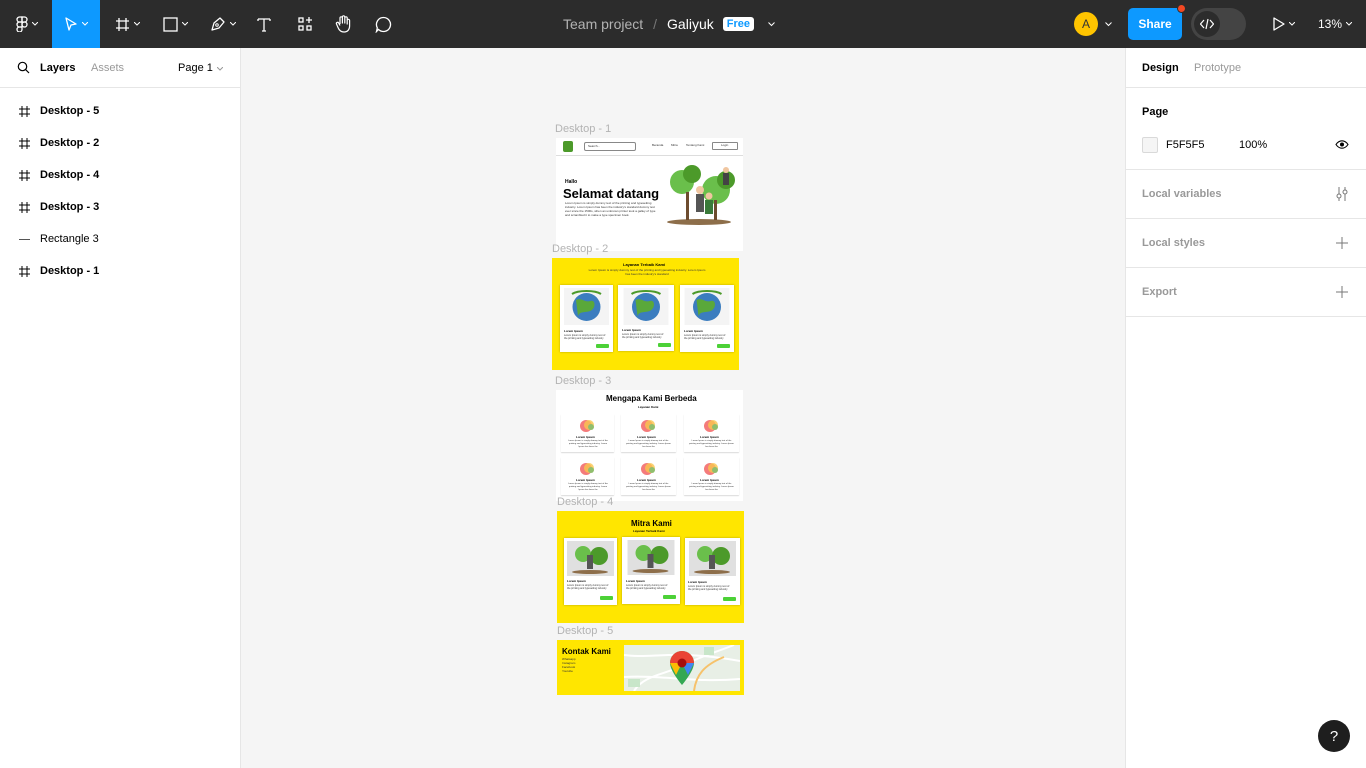  I want to click on page-color-value: F5F5F5, so click(1185, 145).